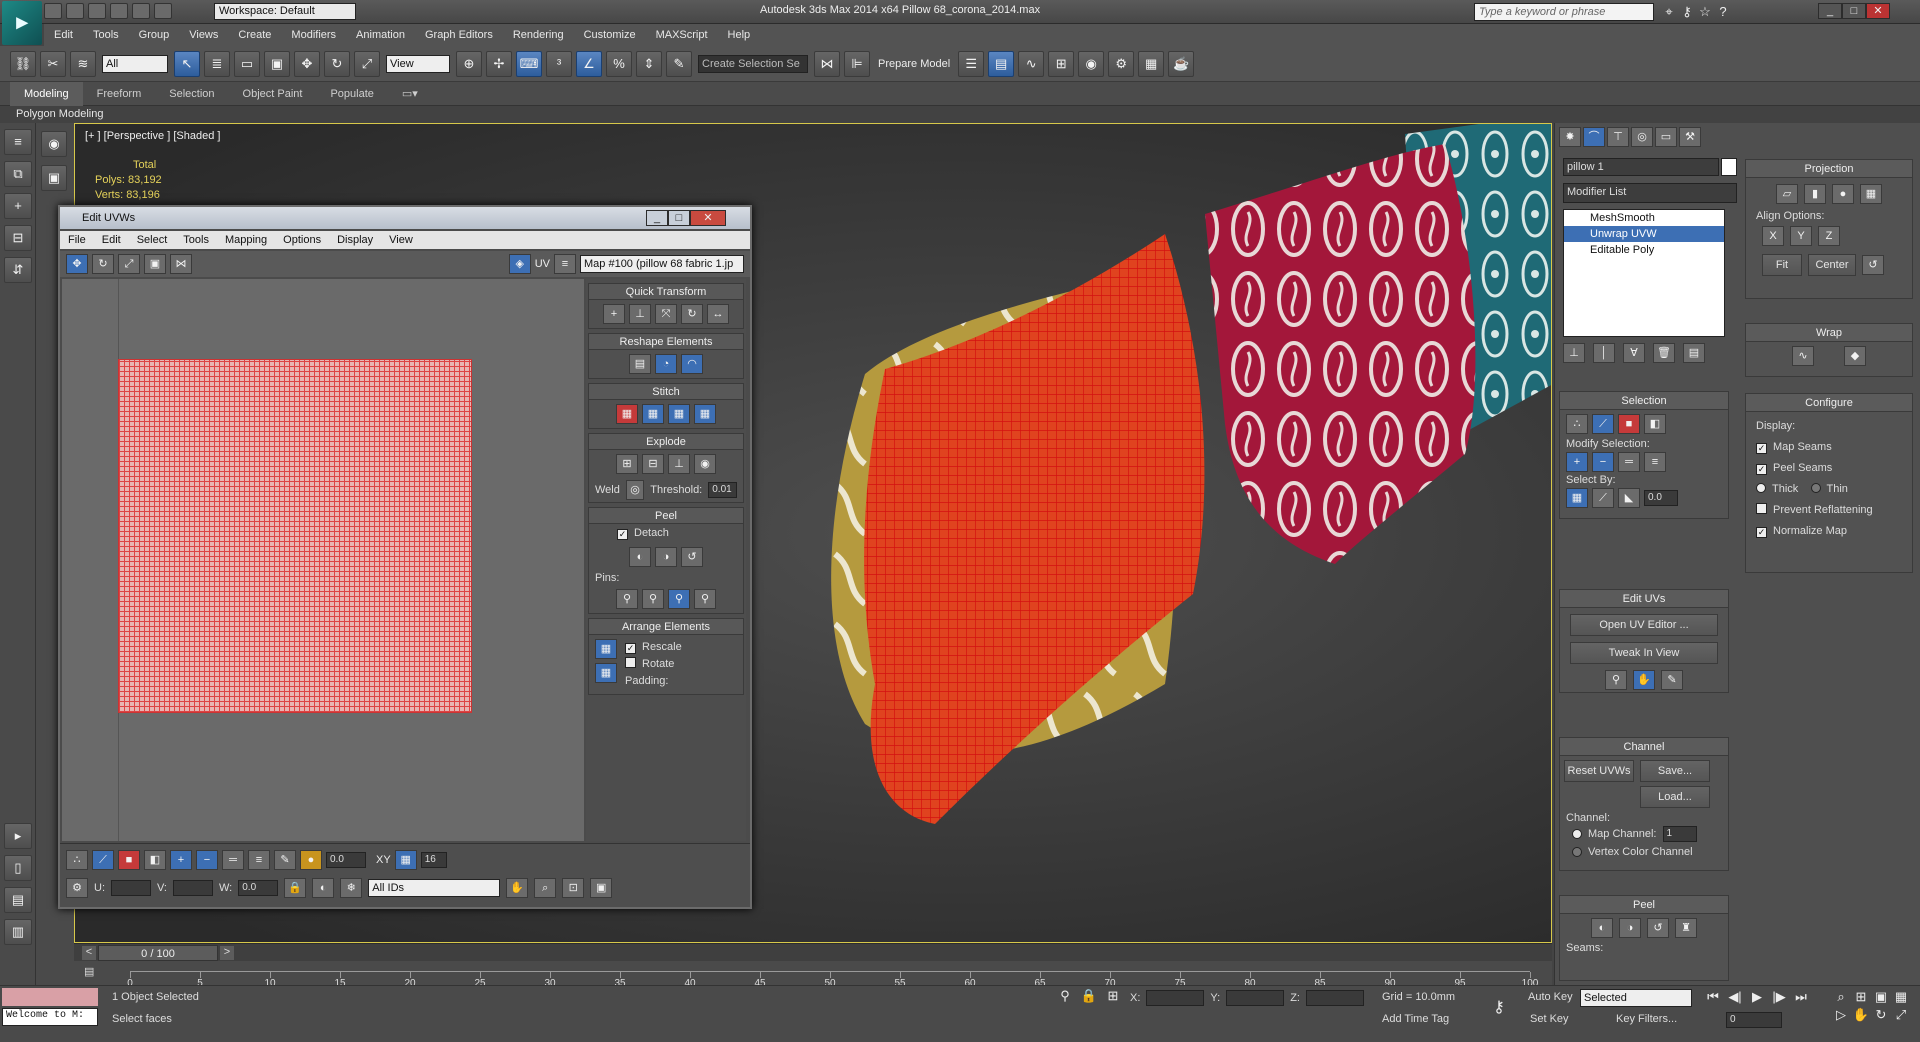 The image size is (1920, 1042). What do you see at coordinates (311, 860) in the screenshot?
I see `soft-select-icon: ●` at bounding box center [311, 860].